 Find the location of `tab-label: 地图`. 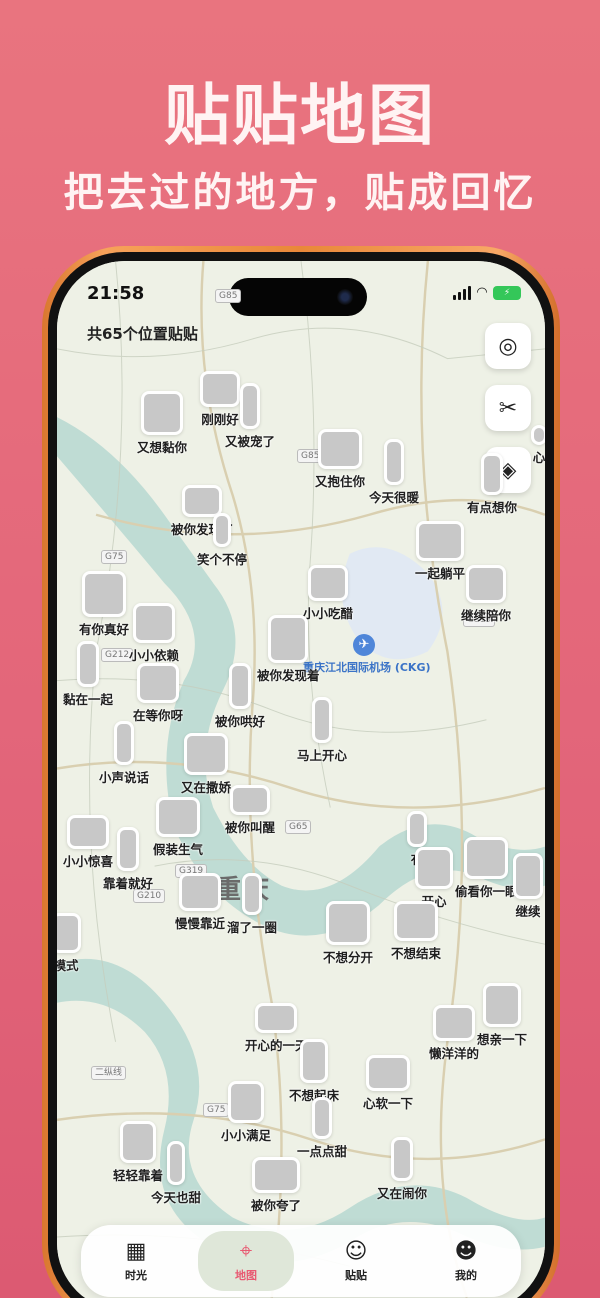

tab-label: 地图 is located at coordinates (246, 1275).